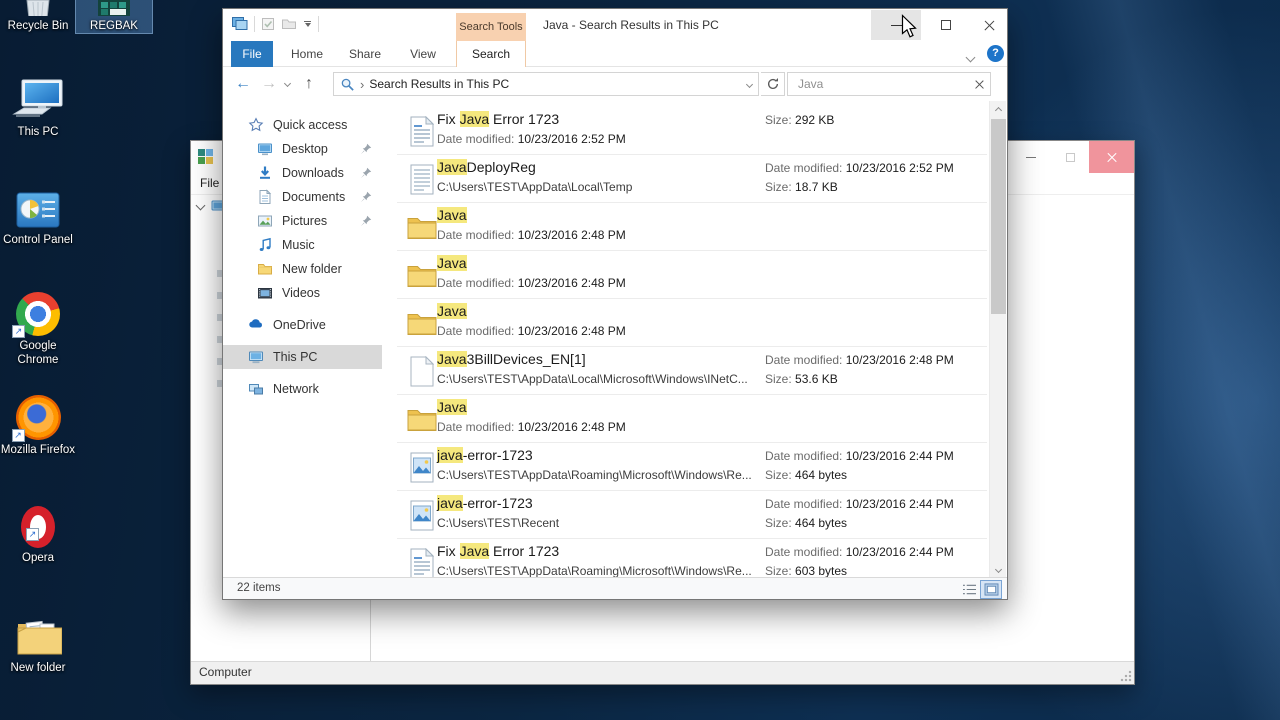 The width and height of the screenshot is (1280, 720). What do you see at coordinates (200, 205) in the screenshot?
I see `tree-expander-icon` at bounding box center [200, 205].